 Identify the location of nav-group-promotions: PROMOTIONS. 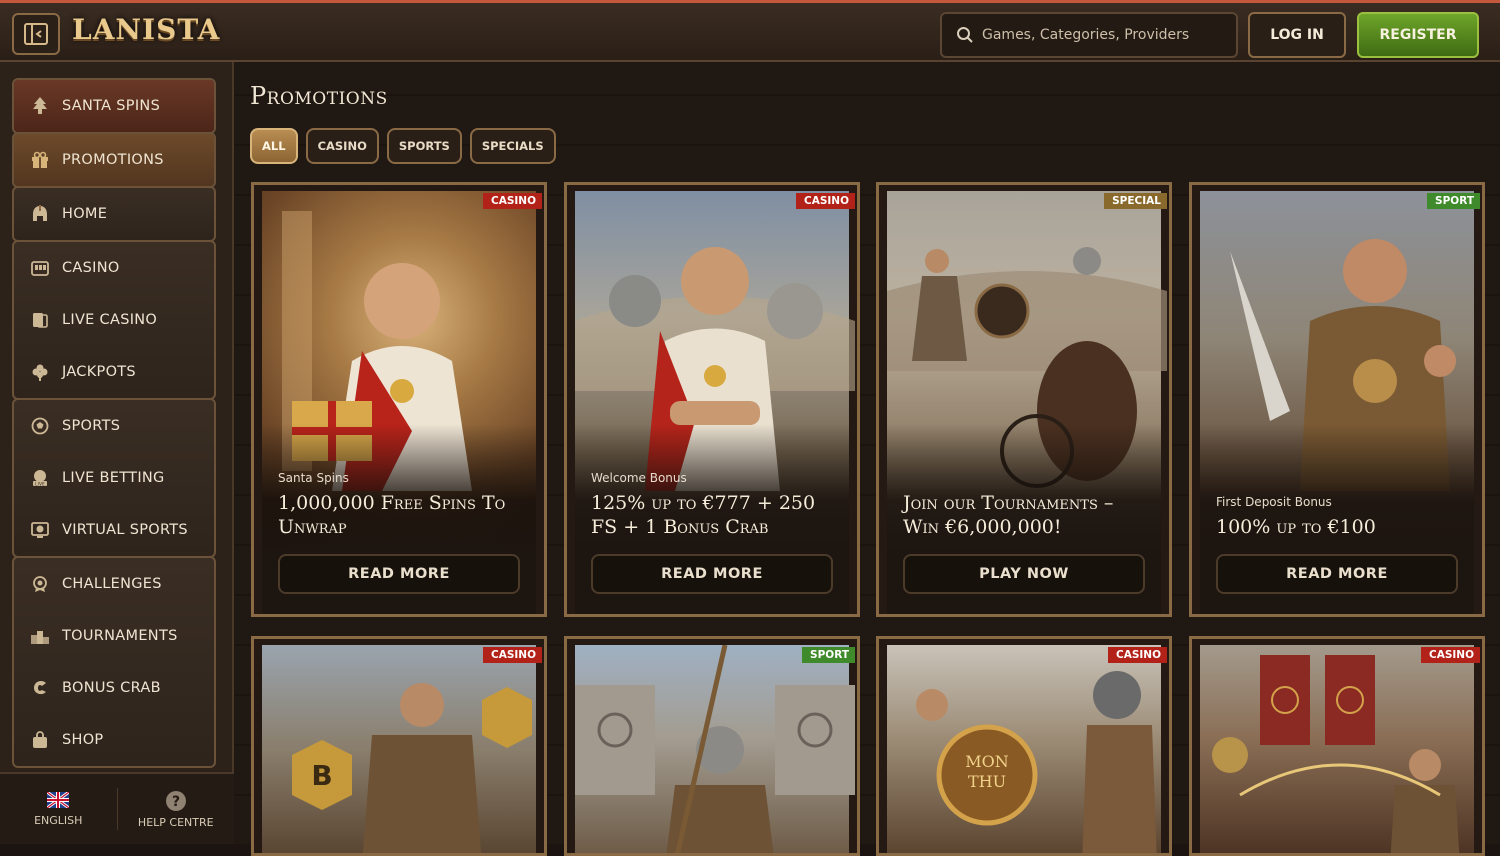
(114, 160).